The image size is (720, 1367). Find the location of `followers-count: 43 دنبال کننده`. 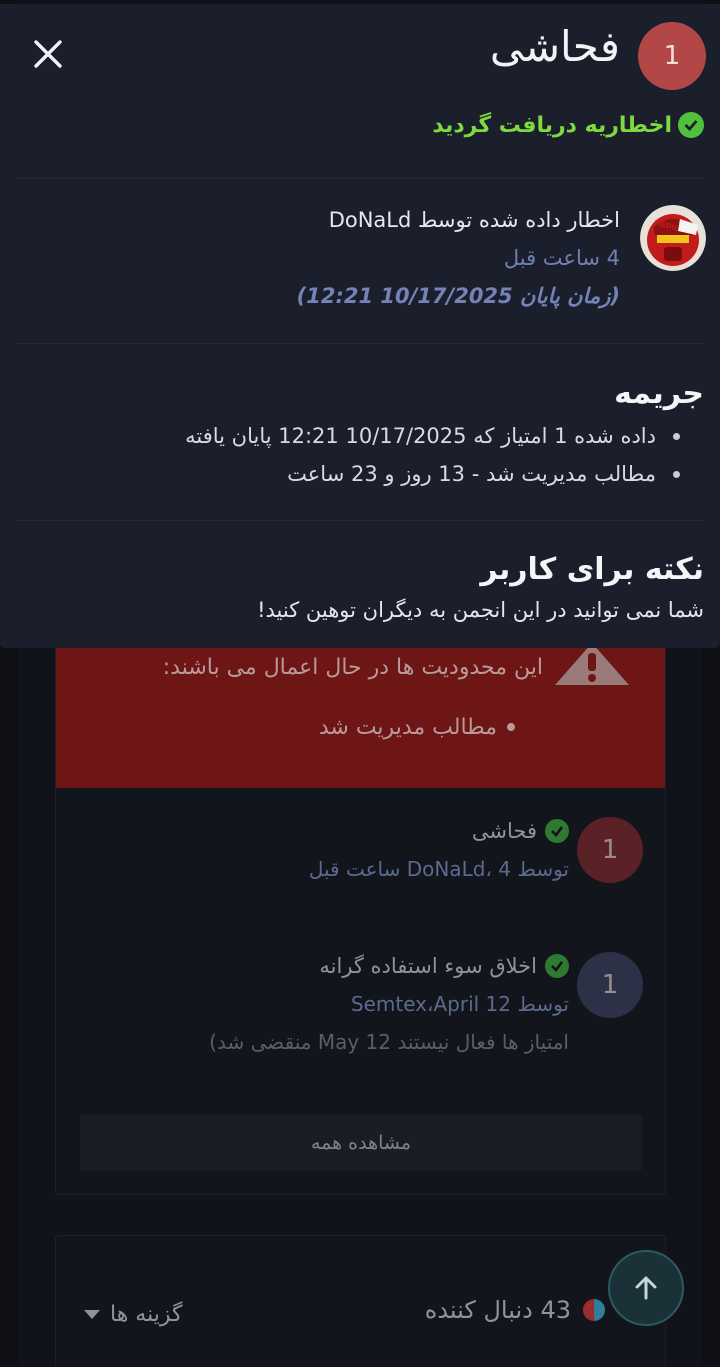

followers-count: 43 دنبال کننده is located at coordinates (515, 1310).